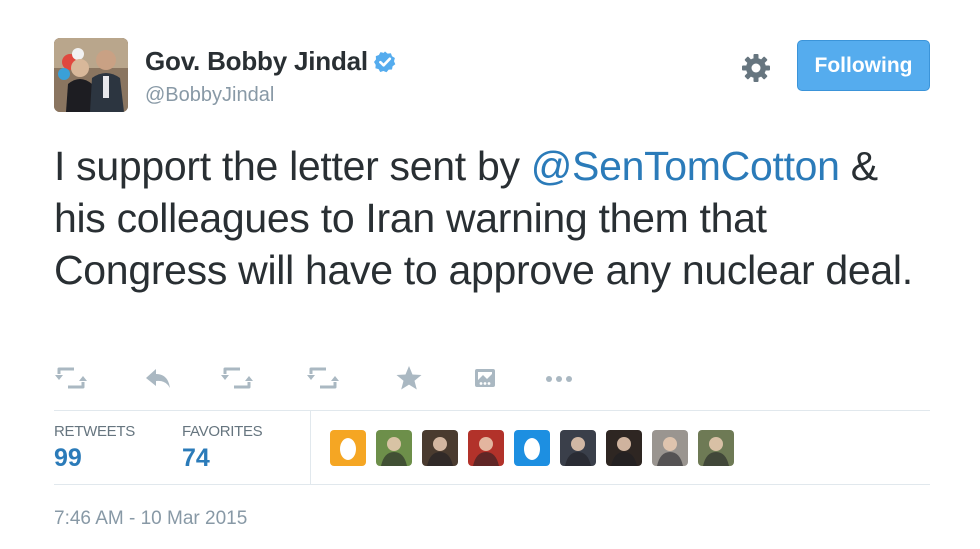 The height and width of the screenshot is (549, 980). I want to click on more-dots-icon, so click(559, 378).